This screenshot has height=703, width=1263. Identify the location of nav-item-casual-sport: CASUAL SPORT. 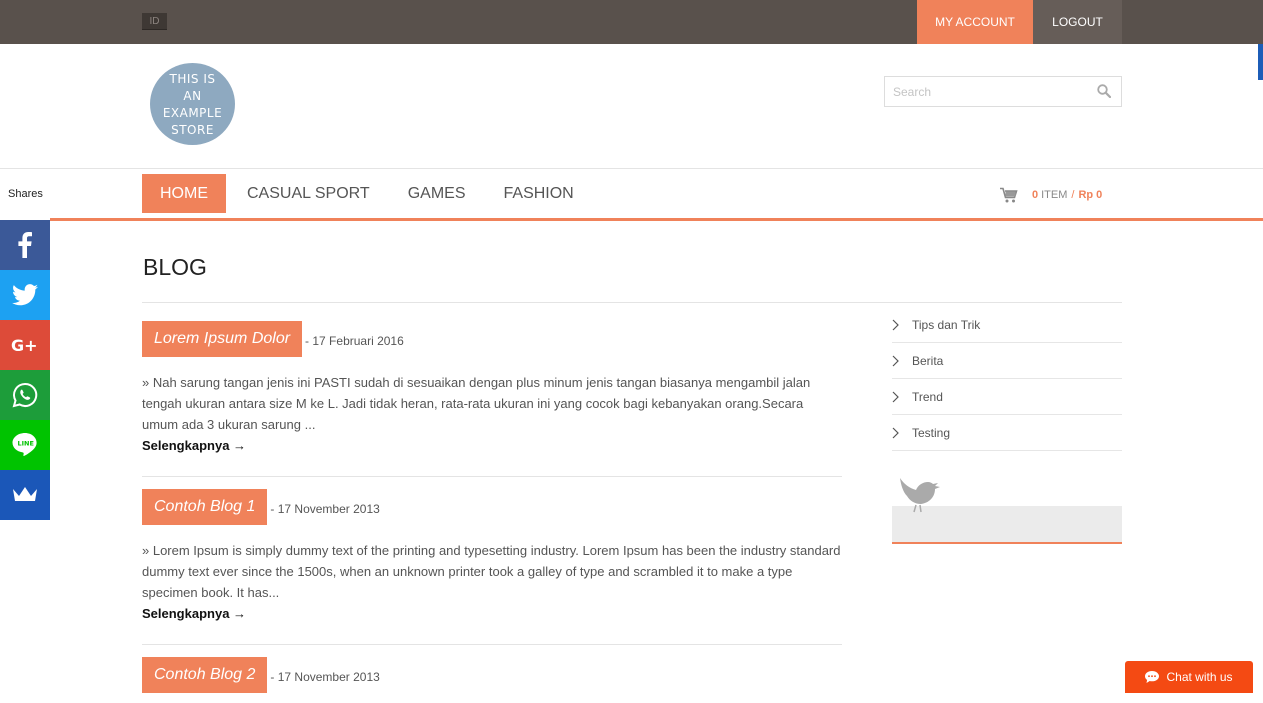
(308, 193).